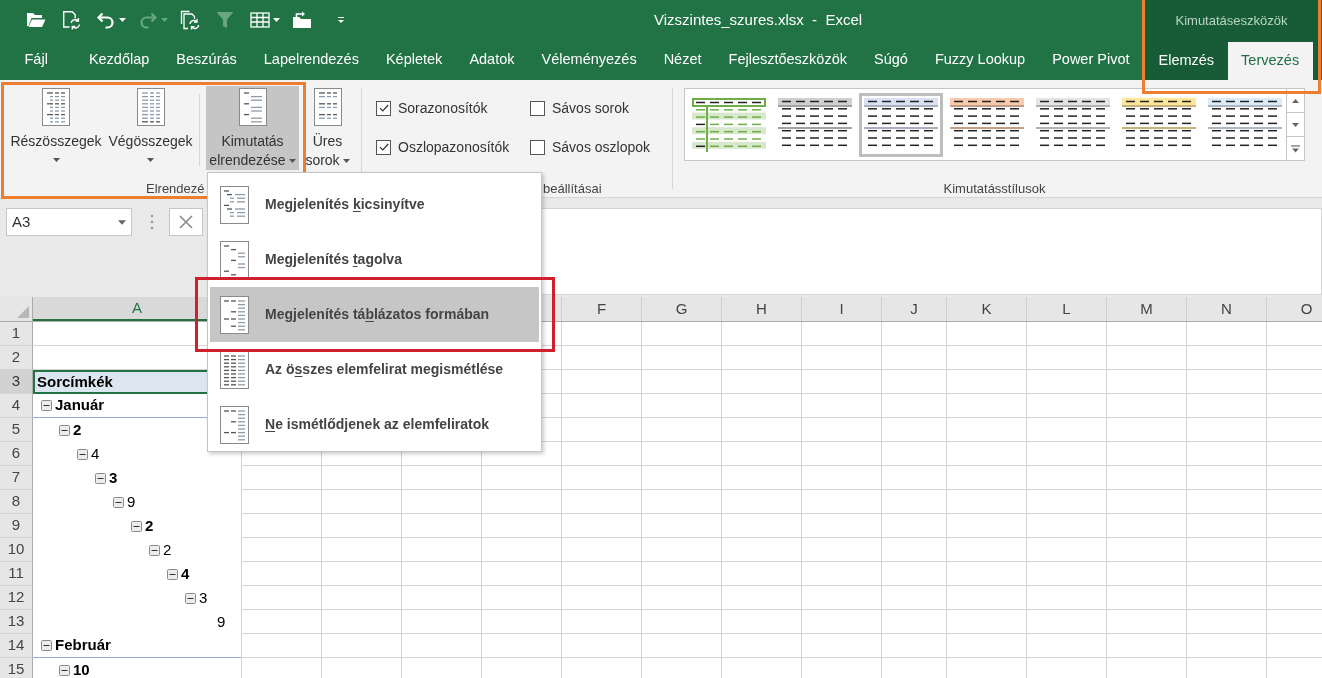 The height and width of the screenshot is (678, 1322). What do you see at coordinates (186, 222) in the screenshot?
I see `cancel-button` at bounding box center [186, 222].